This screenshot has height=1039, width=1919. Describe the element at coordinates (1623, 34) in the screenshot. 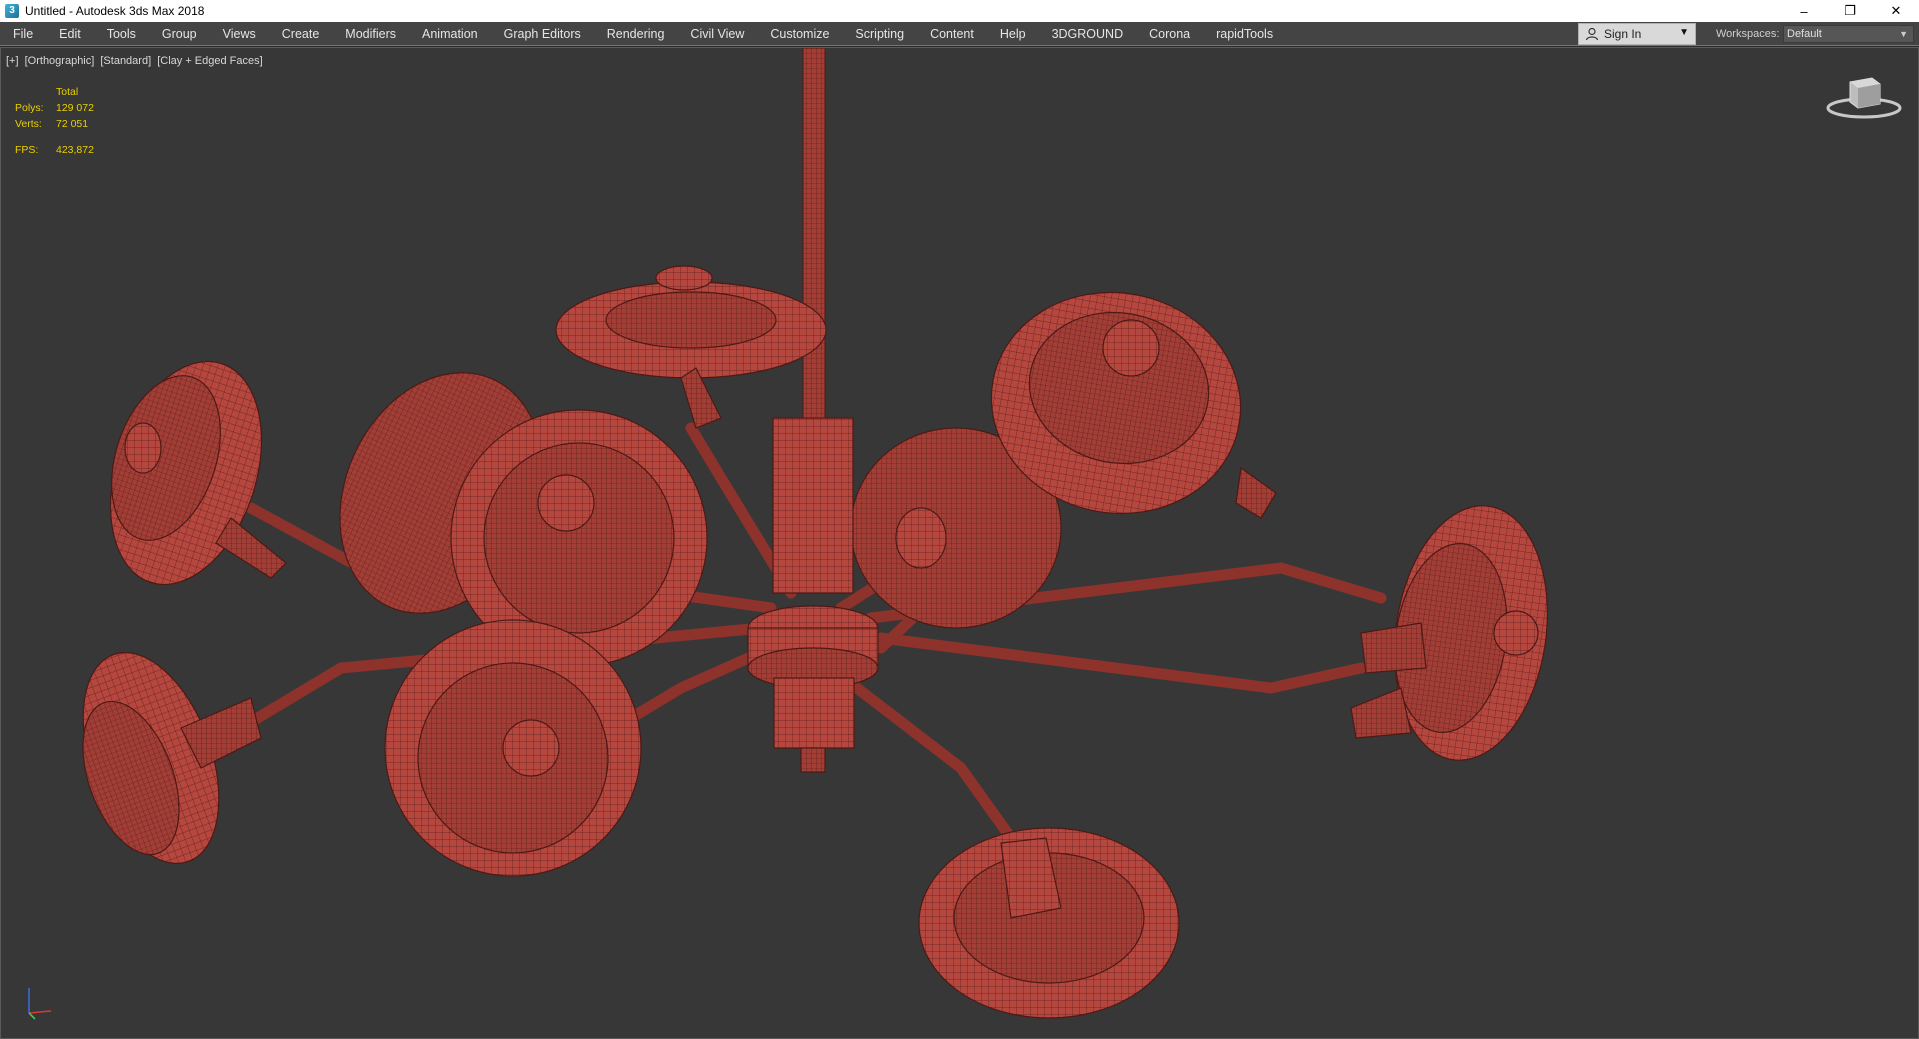

I see `sign-in-label: Sign In` at that location.